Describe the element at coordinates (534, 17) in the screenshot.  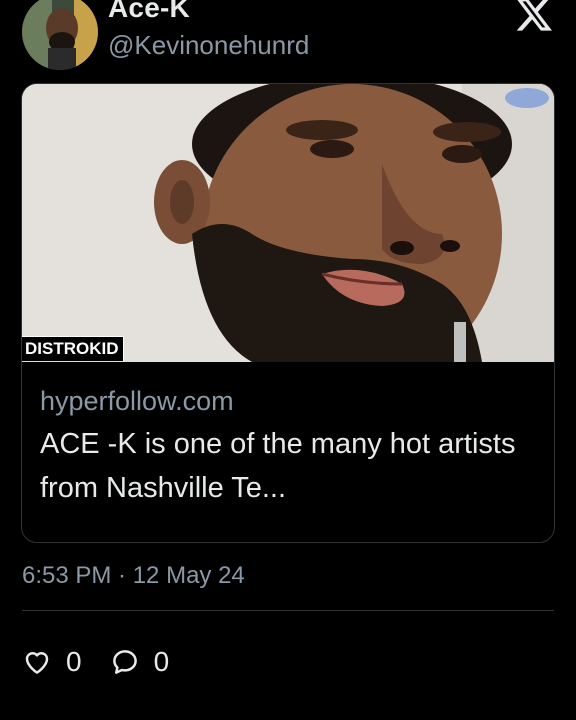
I see `x-logo-icon` at that location.